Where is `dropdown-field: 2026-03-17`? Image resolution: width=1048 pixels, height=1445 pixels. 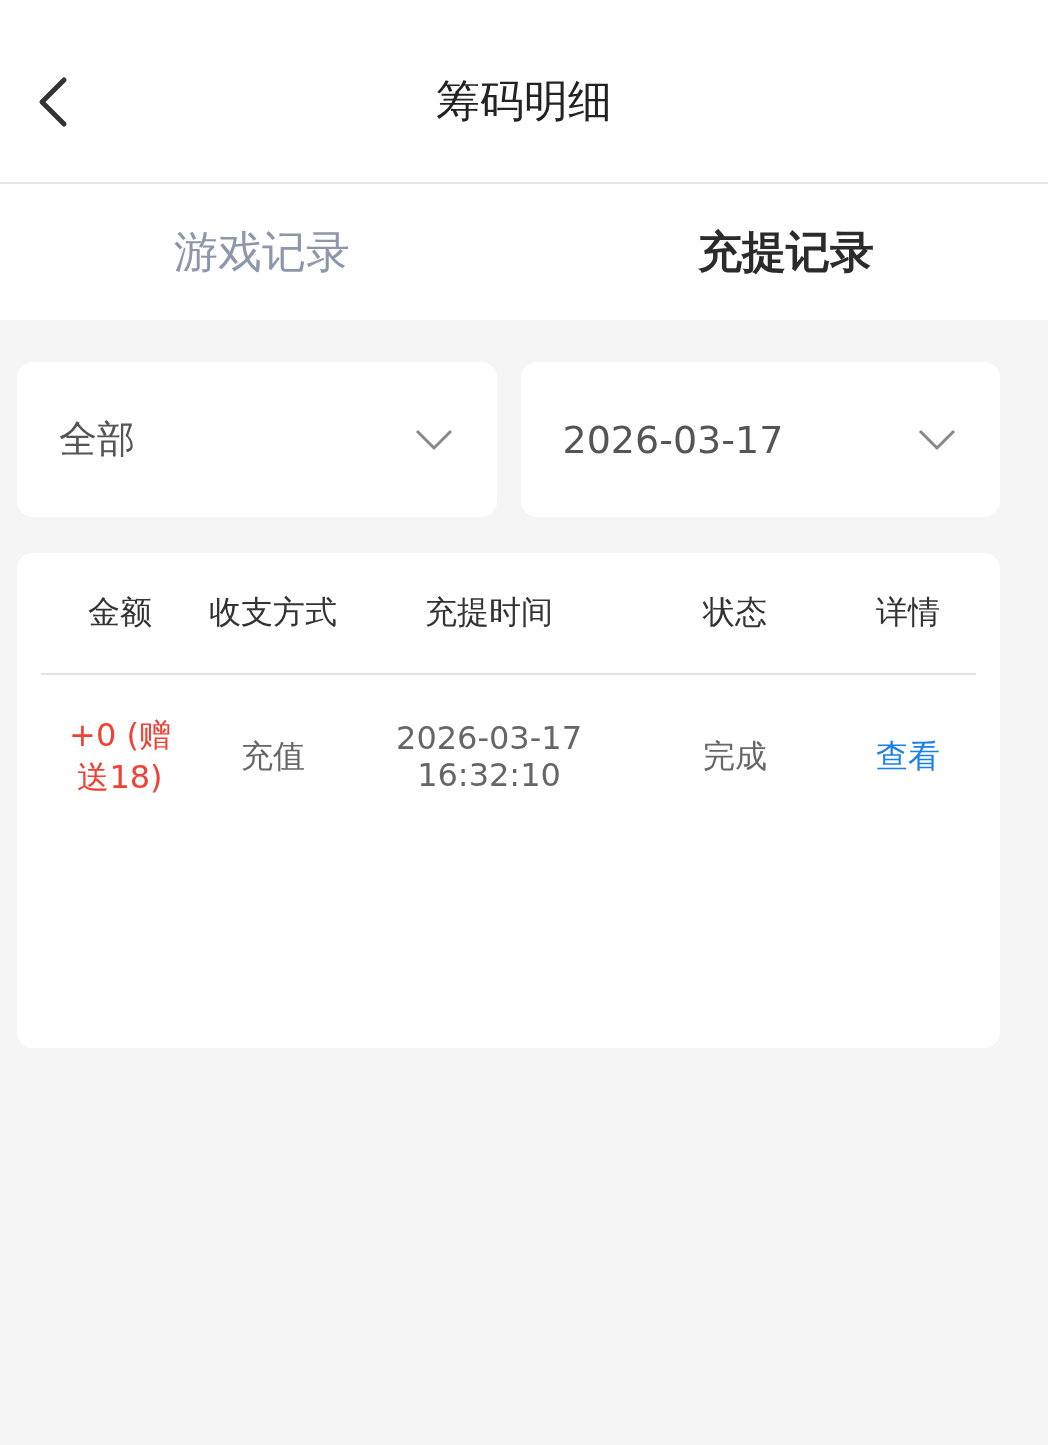 dropdown-field: 2026-03-17 is located at coordinates (760, 439).